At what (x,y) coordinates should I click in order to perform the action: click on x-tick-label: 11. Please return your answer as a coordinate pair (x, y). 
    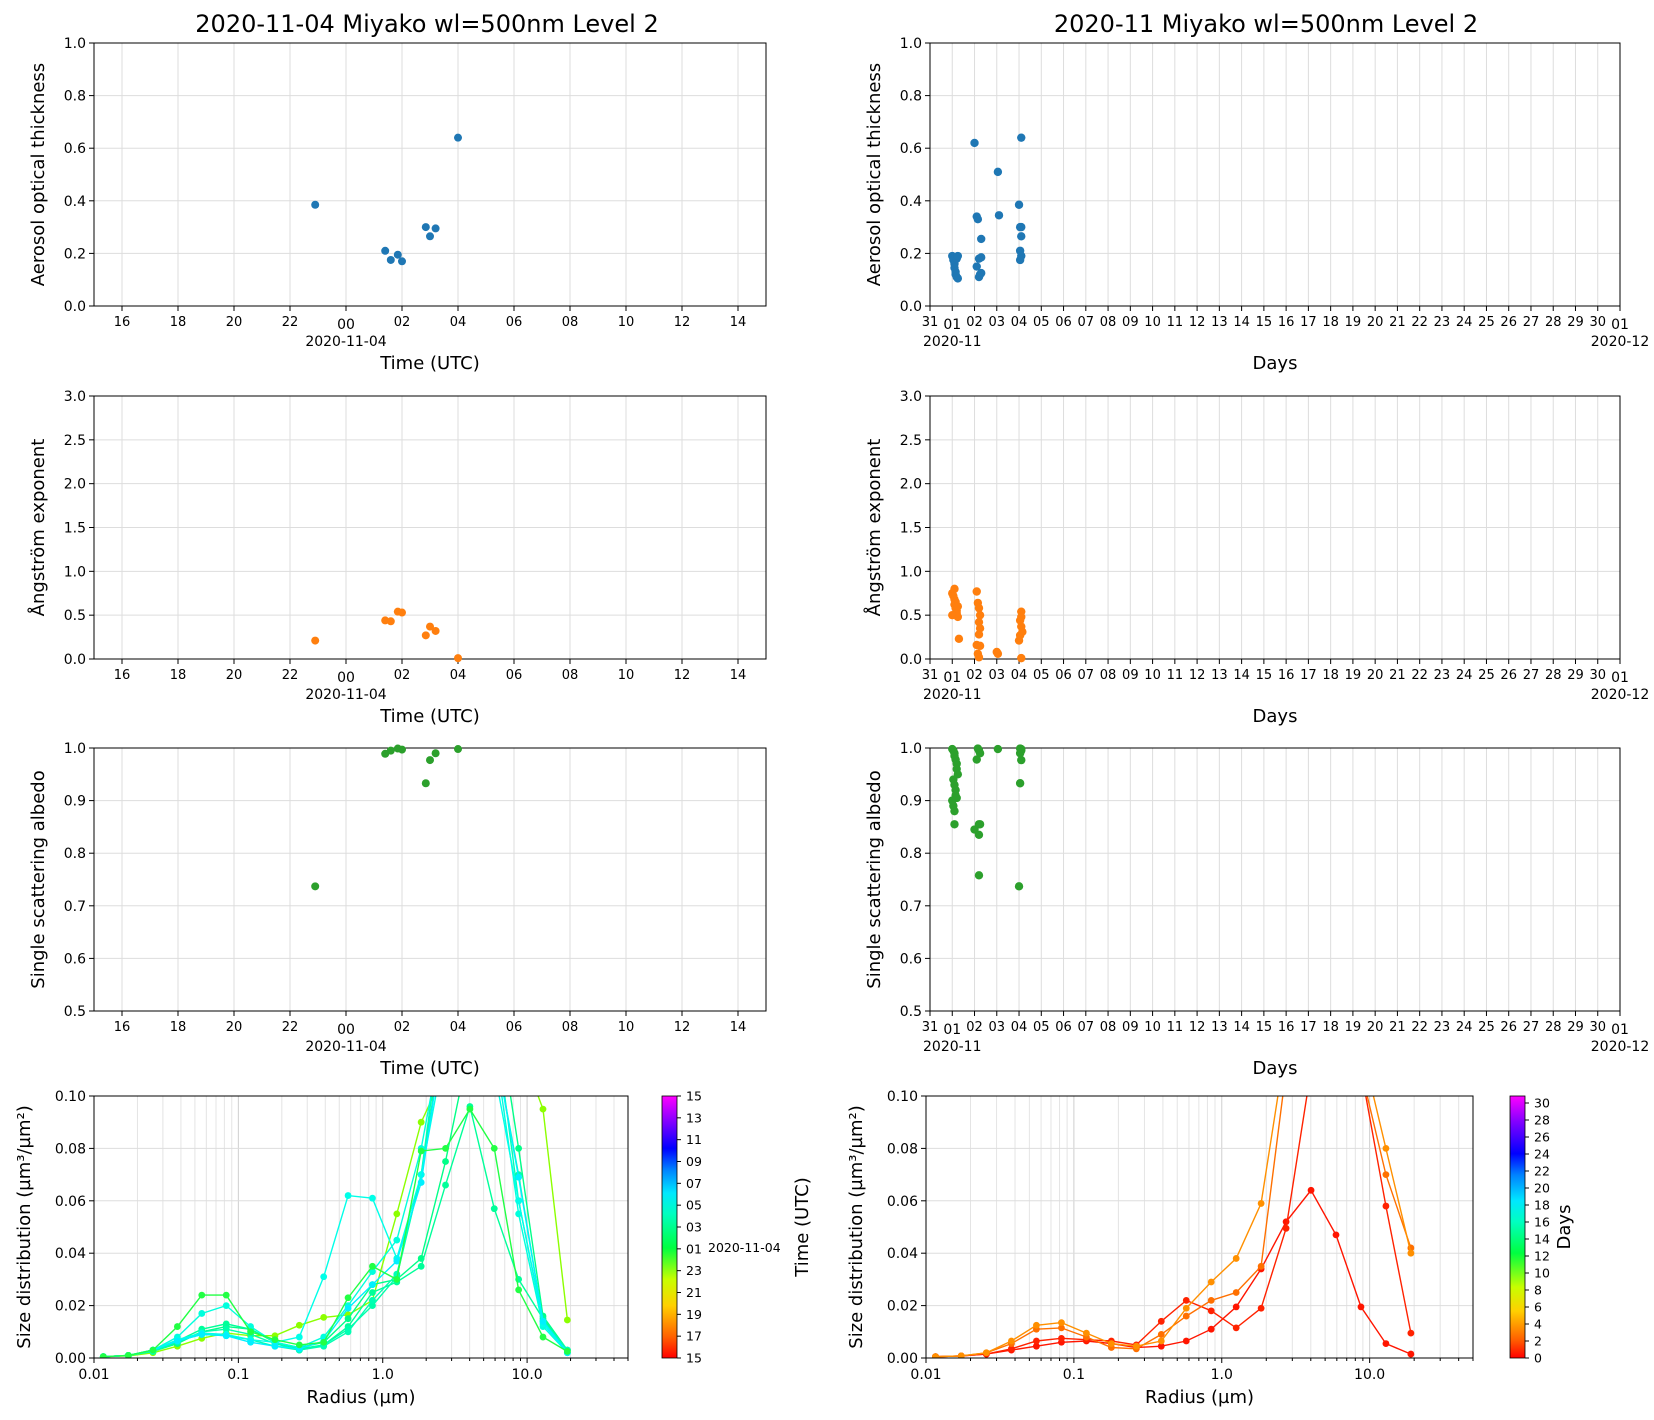
    Looking at the image, I should click on (1175, 322).